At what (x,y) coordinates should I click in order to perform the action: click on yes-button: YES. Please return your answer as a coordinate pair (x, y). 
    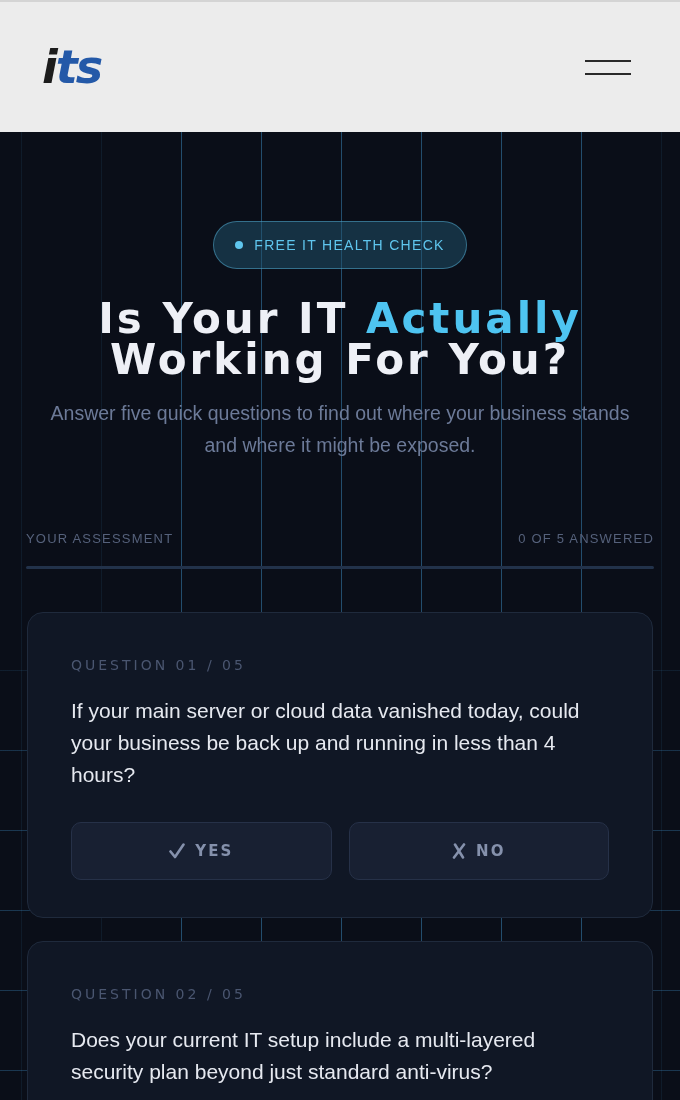
    Looking at the image, I should click on (201, 851).